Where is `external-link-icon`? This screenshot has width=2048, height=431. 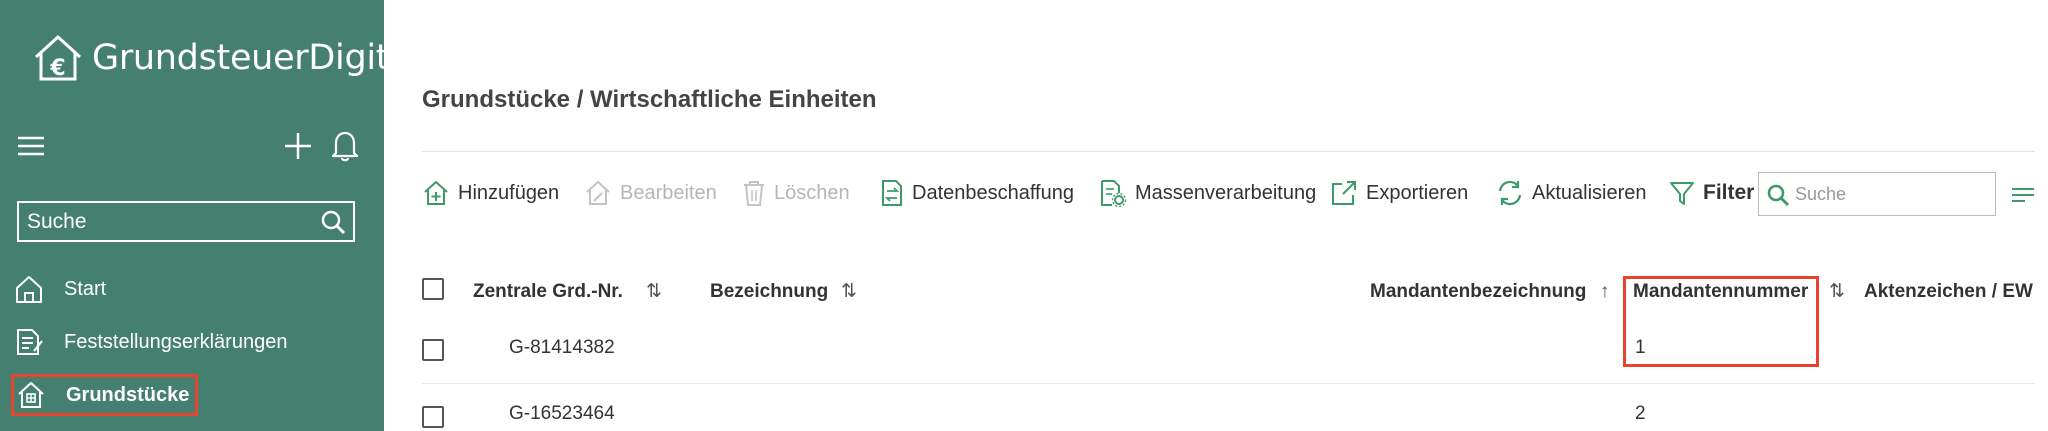 external-link-icon is located at coordinates (1344, 193).